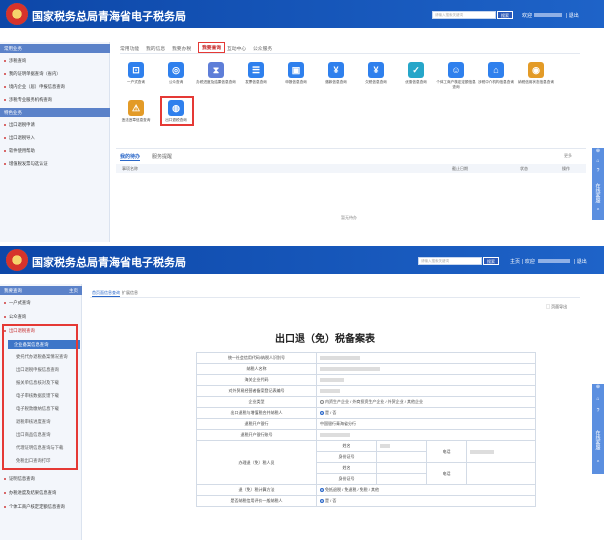 Image resolution: width=604 pixels, height=540 pixels. What do you see at coordinates (536, 73) in the screenshot?
I see `service-credit-query: ◉ 纳税信用状态信息查询` at bounding box center [536, 73].